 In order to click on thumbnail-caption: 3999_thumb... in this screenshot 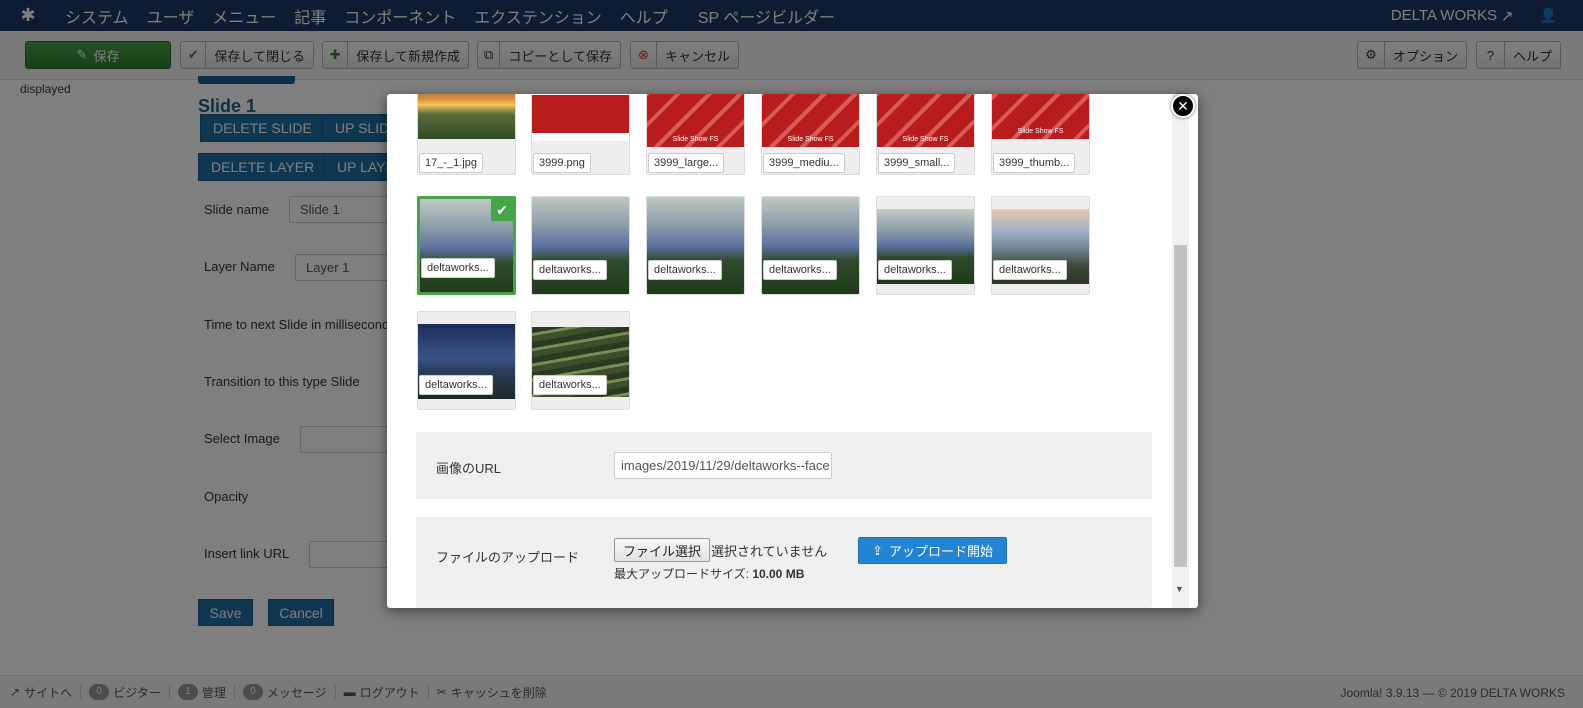, I will do `click(1034, 163)`.